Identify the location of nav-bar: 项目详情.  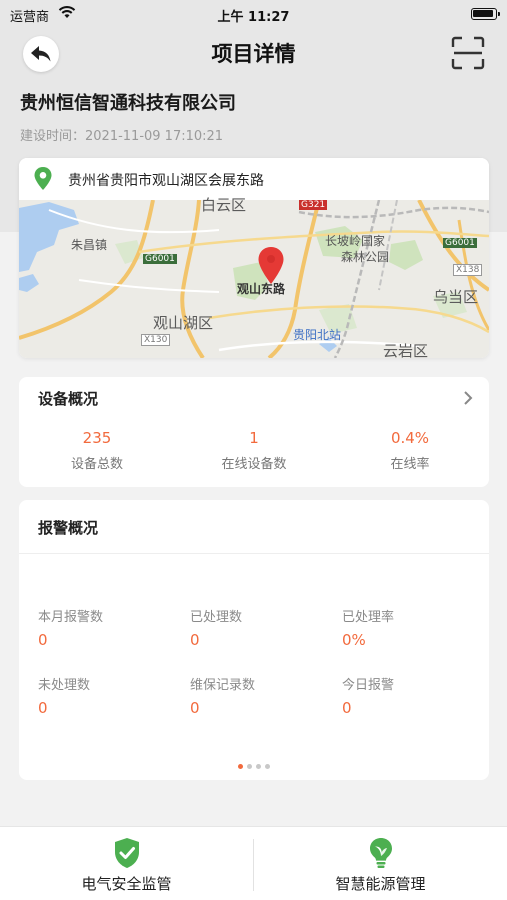
(253, 52).